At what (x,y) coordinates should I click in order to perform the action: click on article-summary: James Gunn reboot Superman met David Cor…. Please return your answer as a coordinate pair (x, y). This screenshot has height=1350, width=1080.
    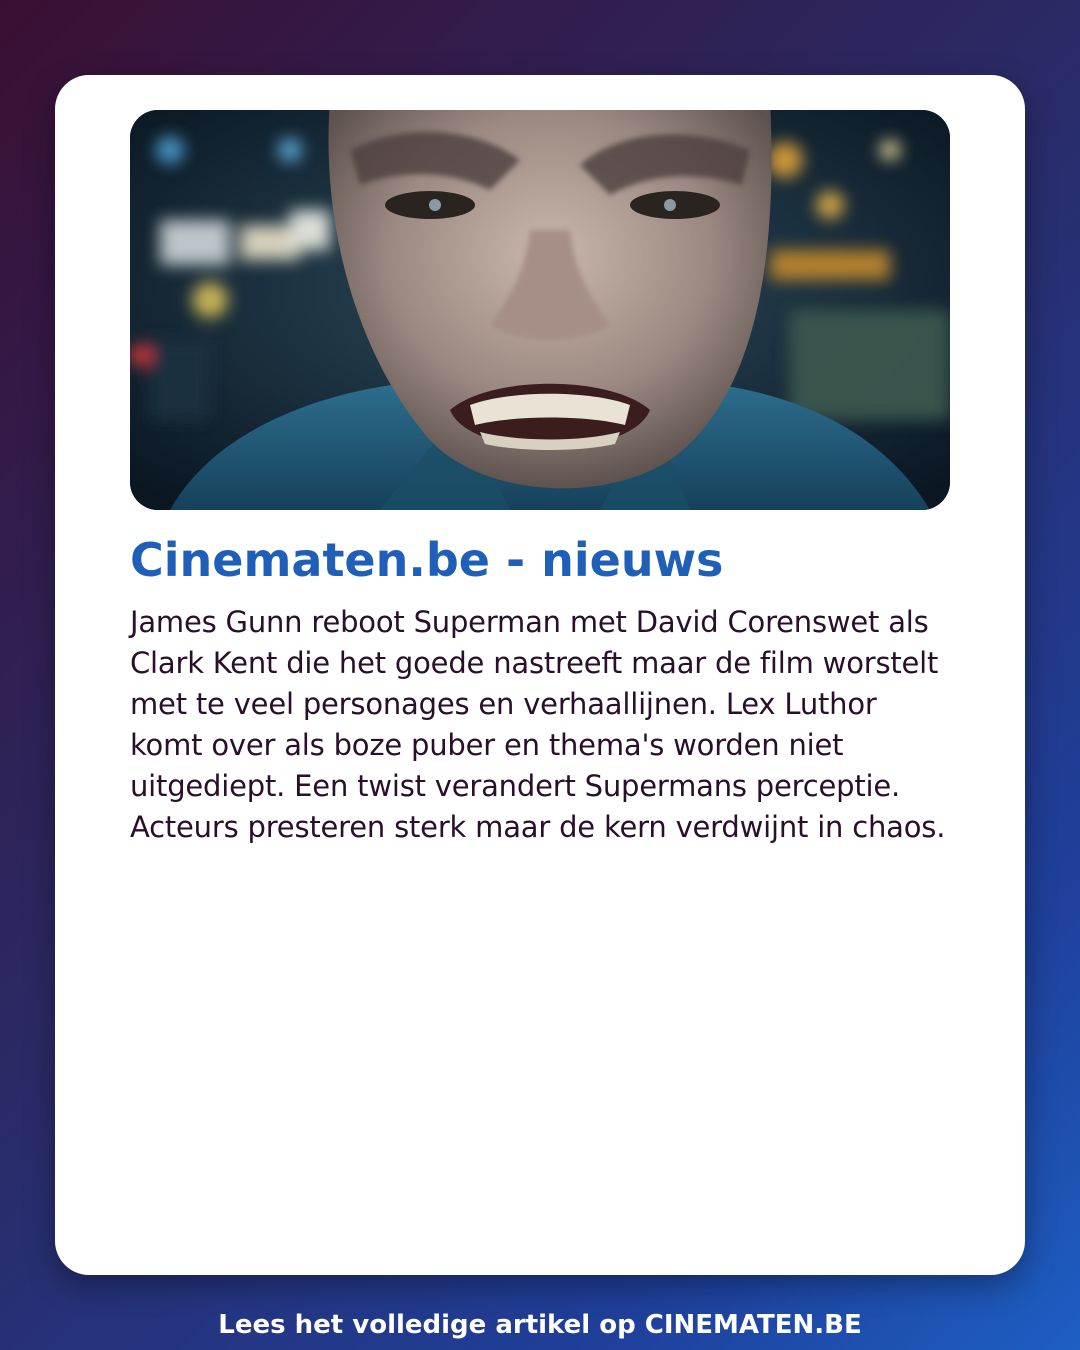
    Looking at the image, I should click on (538, 724).